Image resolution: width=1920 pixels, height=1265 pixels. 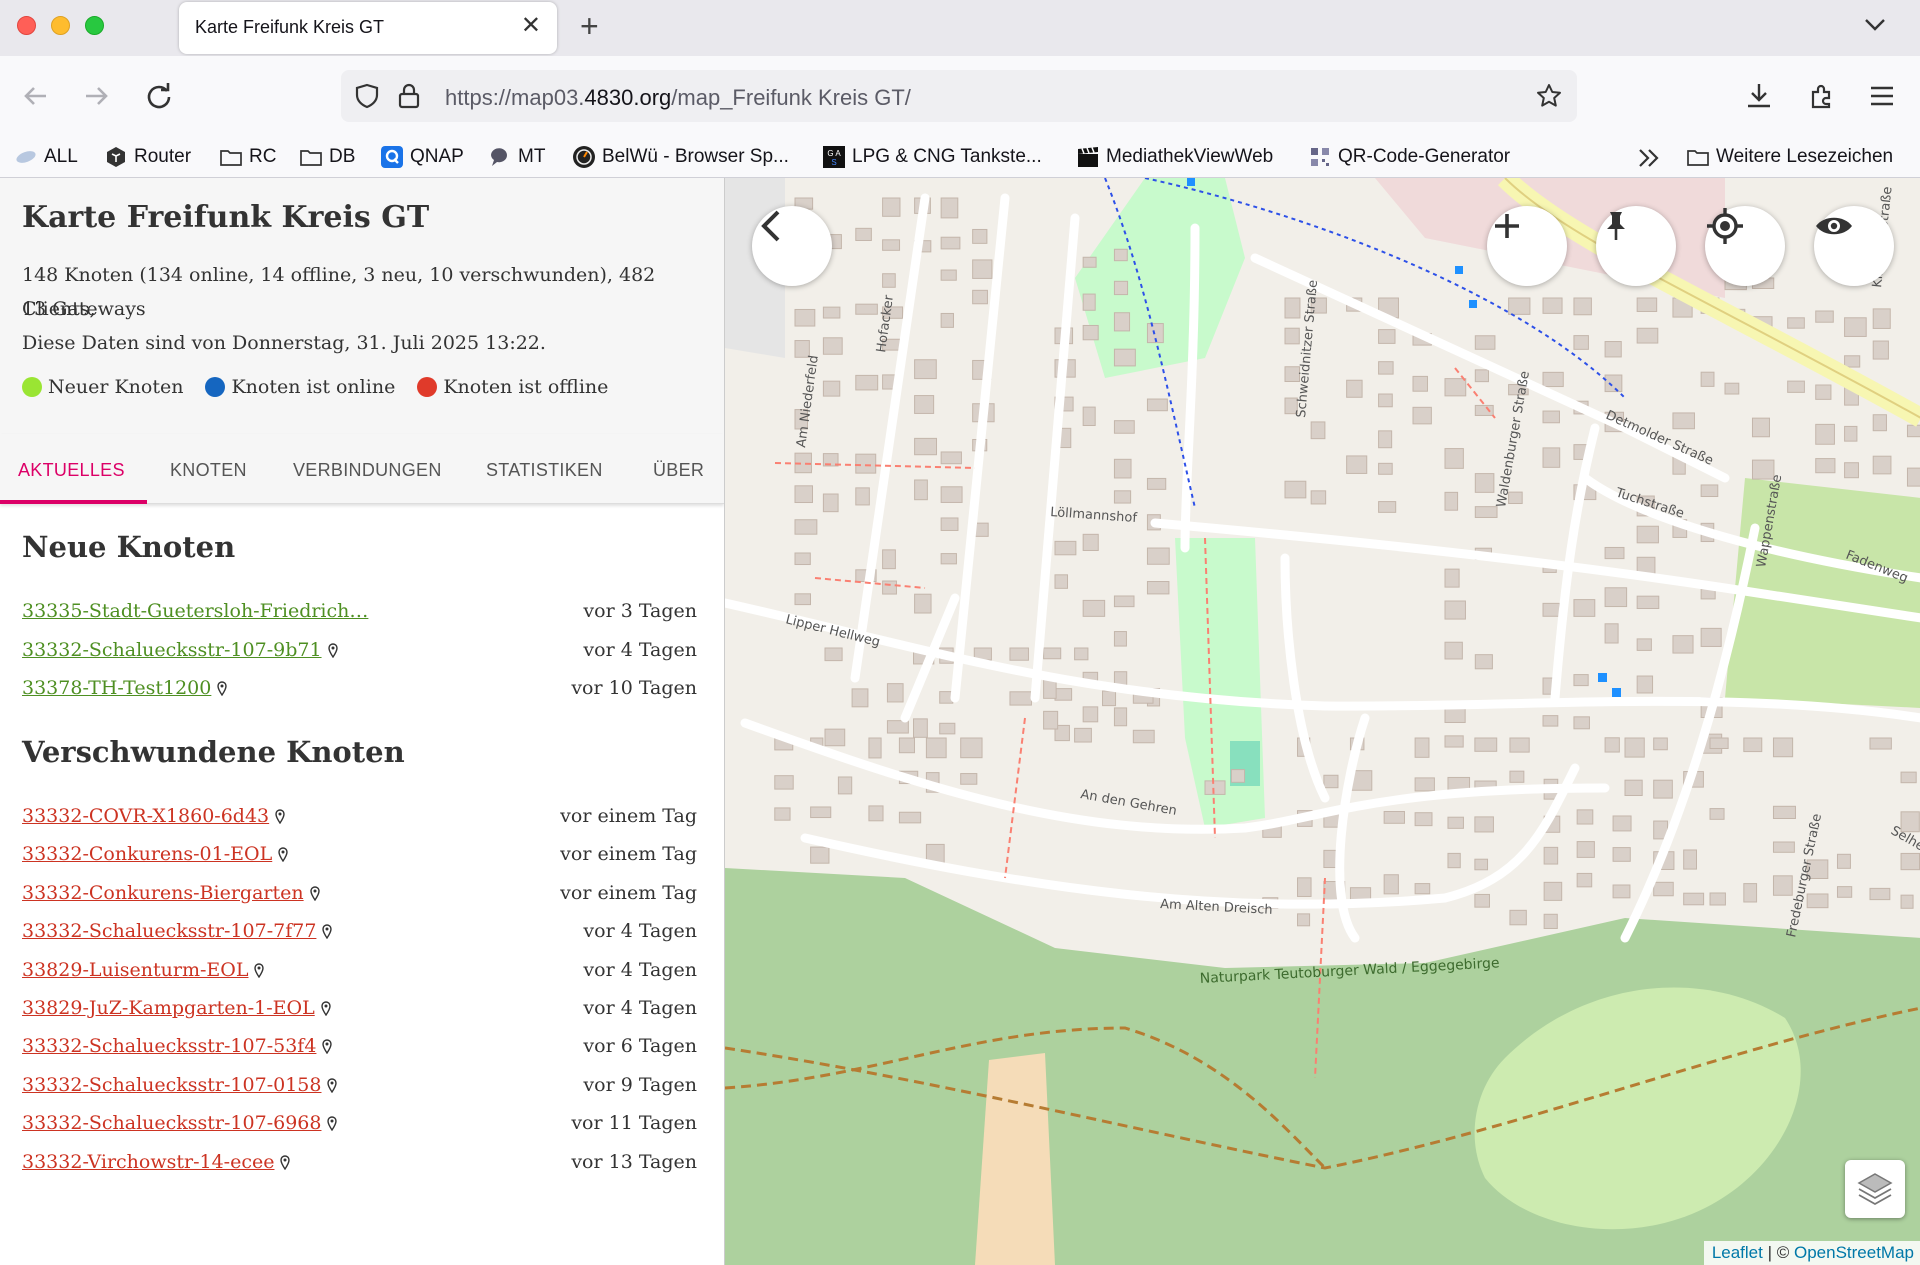 What do you see at coordinates (526, 387) in the screenshot?
I see `legend-label: Knoten ist offline` at bounding box center [526, 387].